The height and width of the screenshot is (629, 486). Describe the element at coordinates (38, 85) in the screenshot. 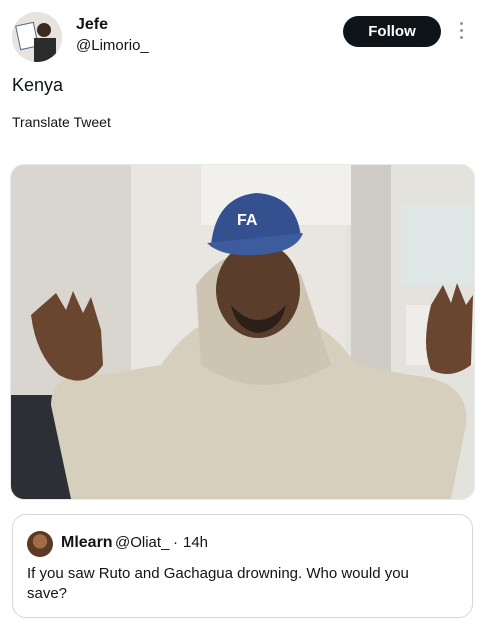

I see `tweet-text: Kenya` at that location.